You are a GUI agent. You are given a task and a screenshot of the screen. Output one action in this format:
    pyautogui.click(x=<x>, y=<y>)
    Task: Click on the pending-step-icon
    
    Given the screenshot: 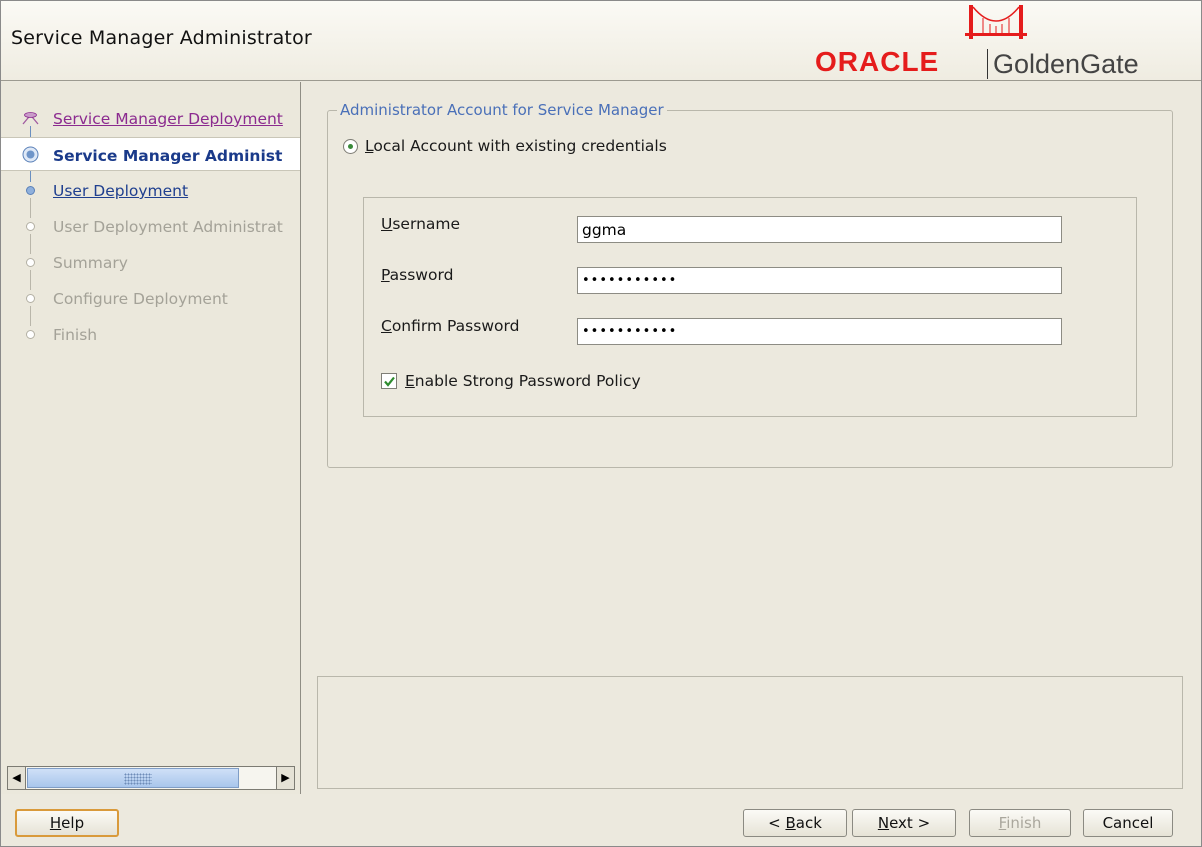 What is the action you would take?
    pyautogui.click(x=30, y=190)
    